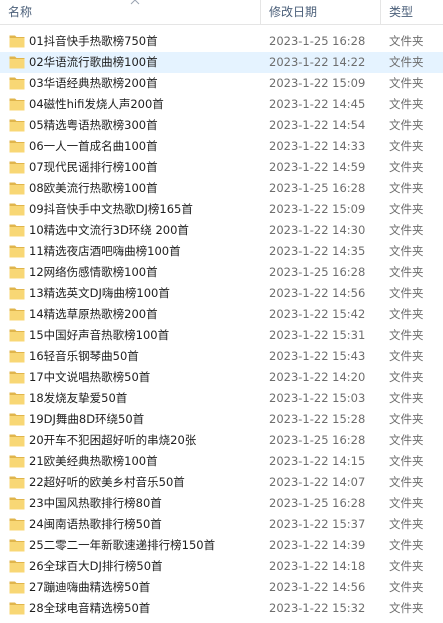  Describe the element at coordinates (93, 125) in the screenshot. I see `file-name: 05精选粤语热歌榜300首` at that location.